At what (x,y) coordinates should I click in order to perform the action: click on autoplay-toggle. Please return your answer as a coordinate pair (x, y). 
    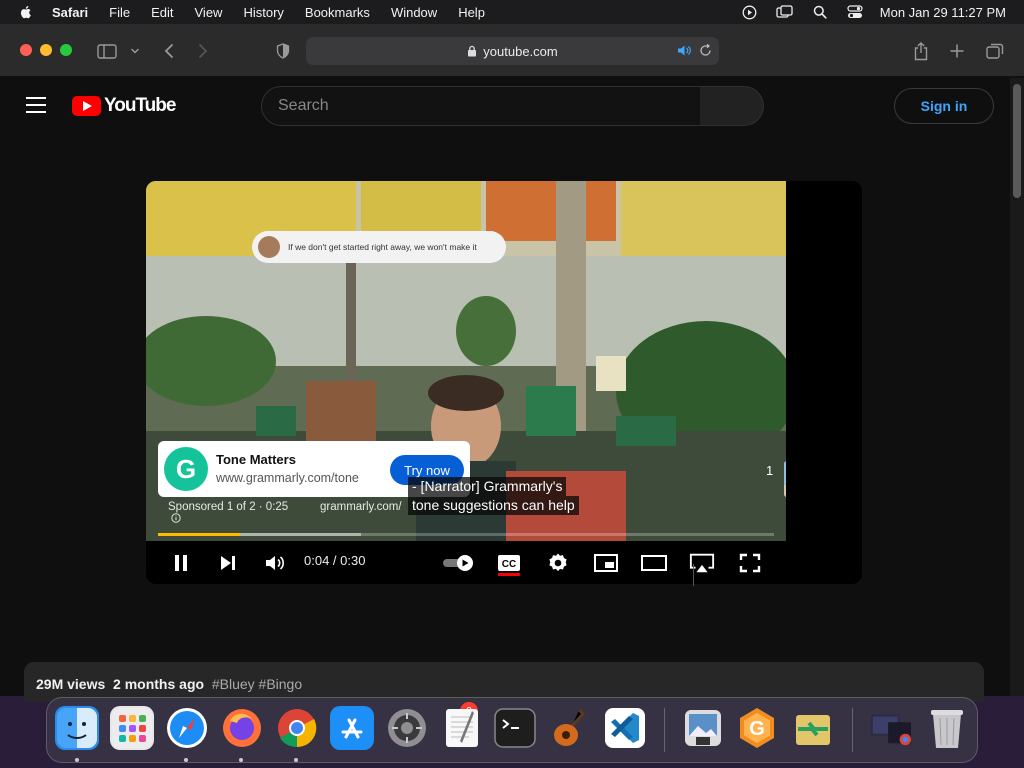
    Looking at the image, I should click on (460, 563).